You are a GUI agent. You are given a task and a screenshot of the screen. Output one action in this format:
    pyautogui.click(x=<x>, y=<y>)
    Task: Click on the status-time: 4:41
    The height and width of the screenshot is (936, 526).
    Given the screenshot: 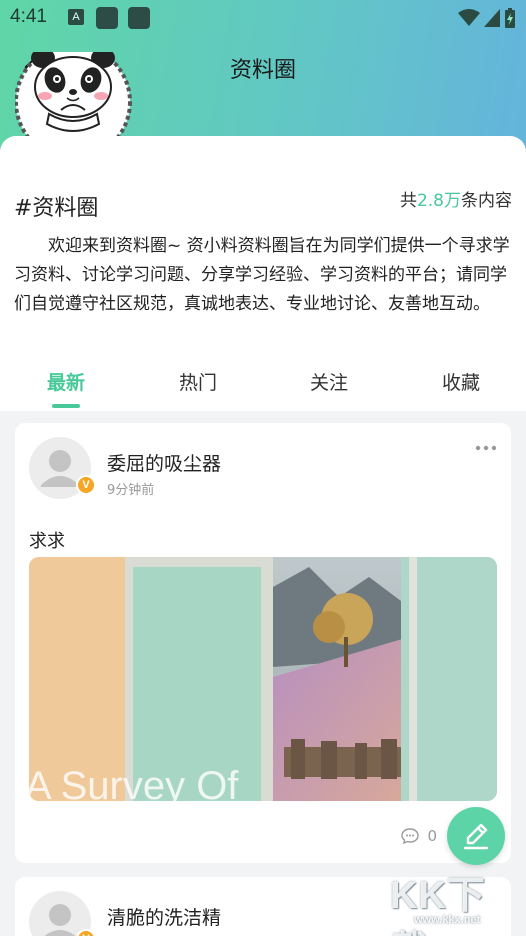 What is the action you would take?
    pyautogui.click(x=28, y=16)
    